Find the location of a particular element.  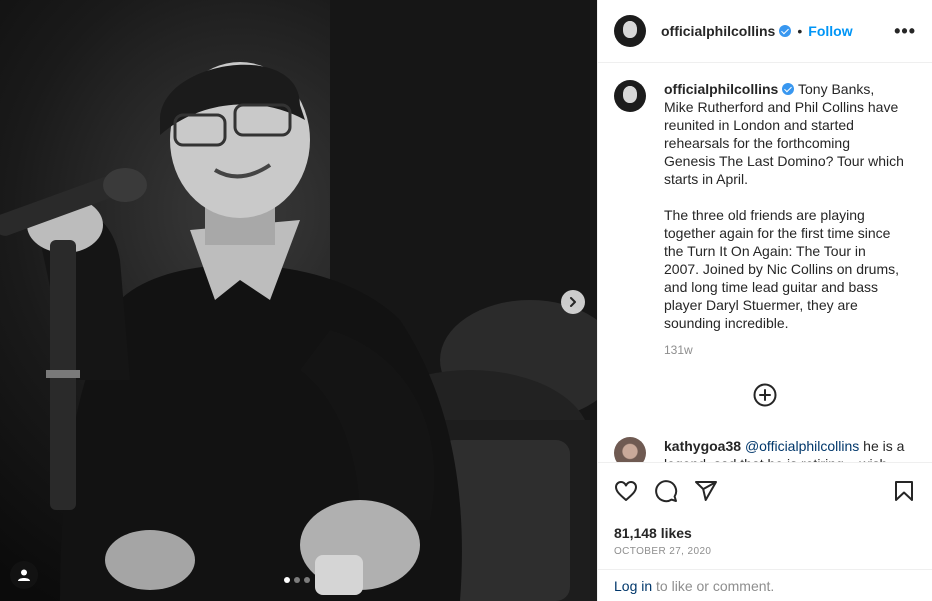

follow-button: Follow is located at coordinates (830, 31).